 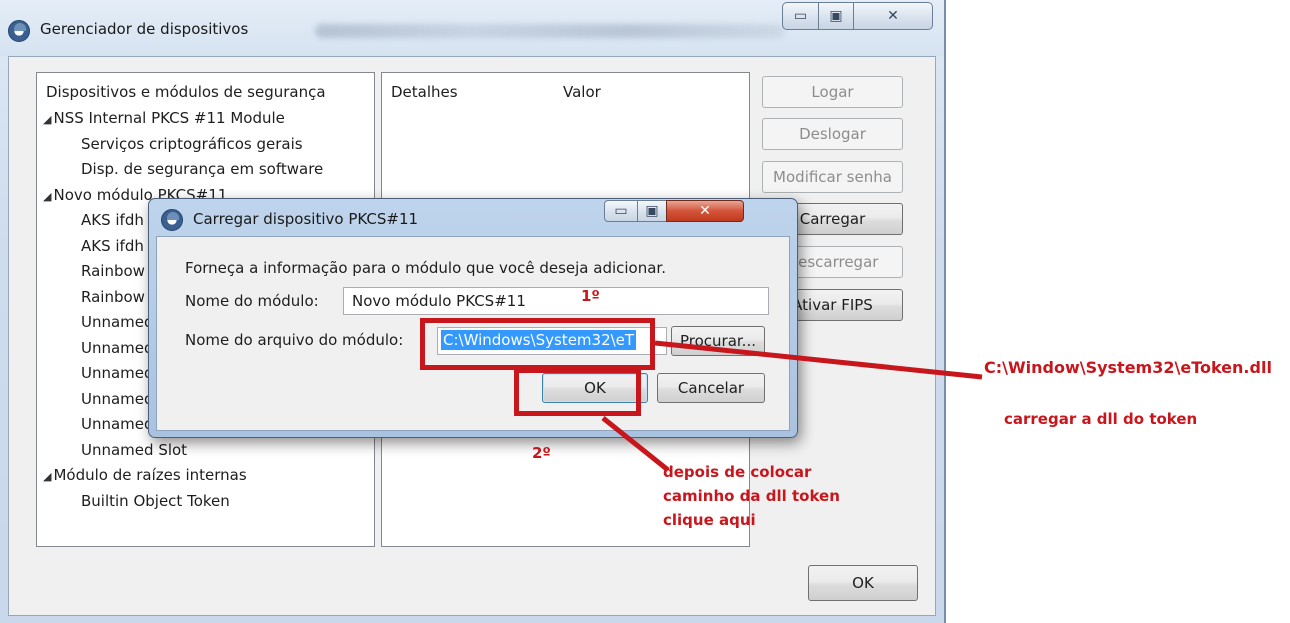 What do you see at coordinates (169, 118) in the screenshot?
I see `tree-item-label: NSS Internal PKCS #11 Module` at bounding box center [169, 118].